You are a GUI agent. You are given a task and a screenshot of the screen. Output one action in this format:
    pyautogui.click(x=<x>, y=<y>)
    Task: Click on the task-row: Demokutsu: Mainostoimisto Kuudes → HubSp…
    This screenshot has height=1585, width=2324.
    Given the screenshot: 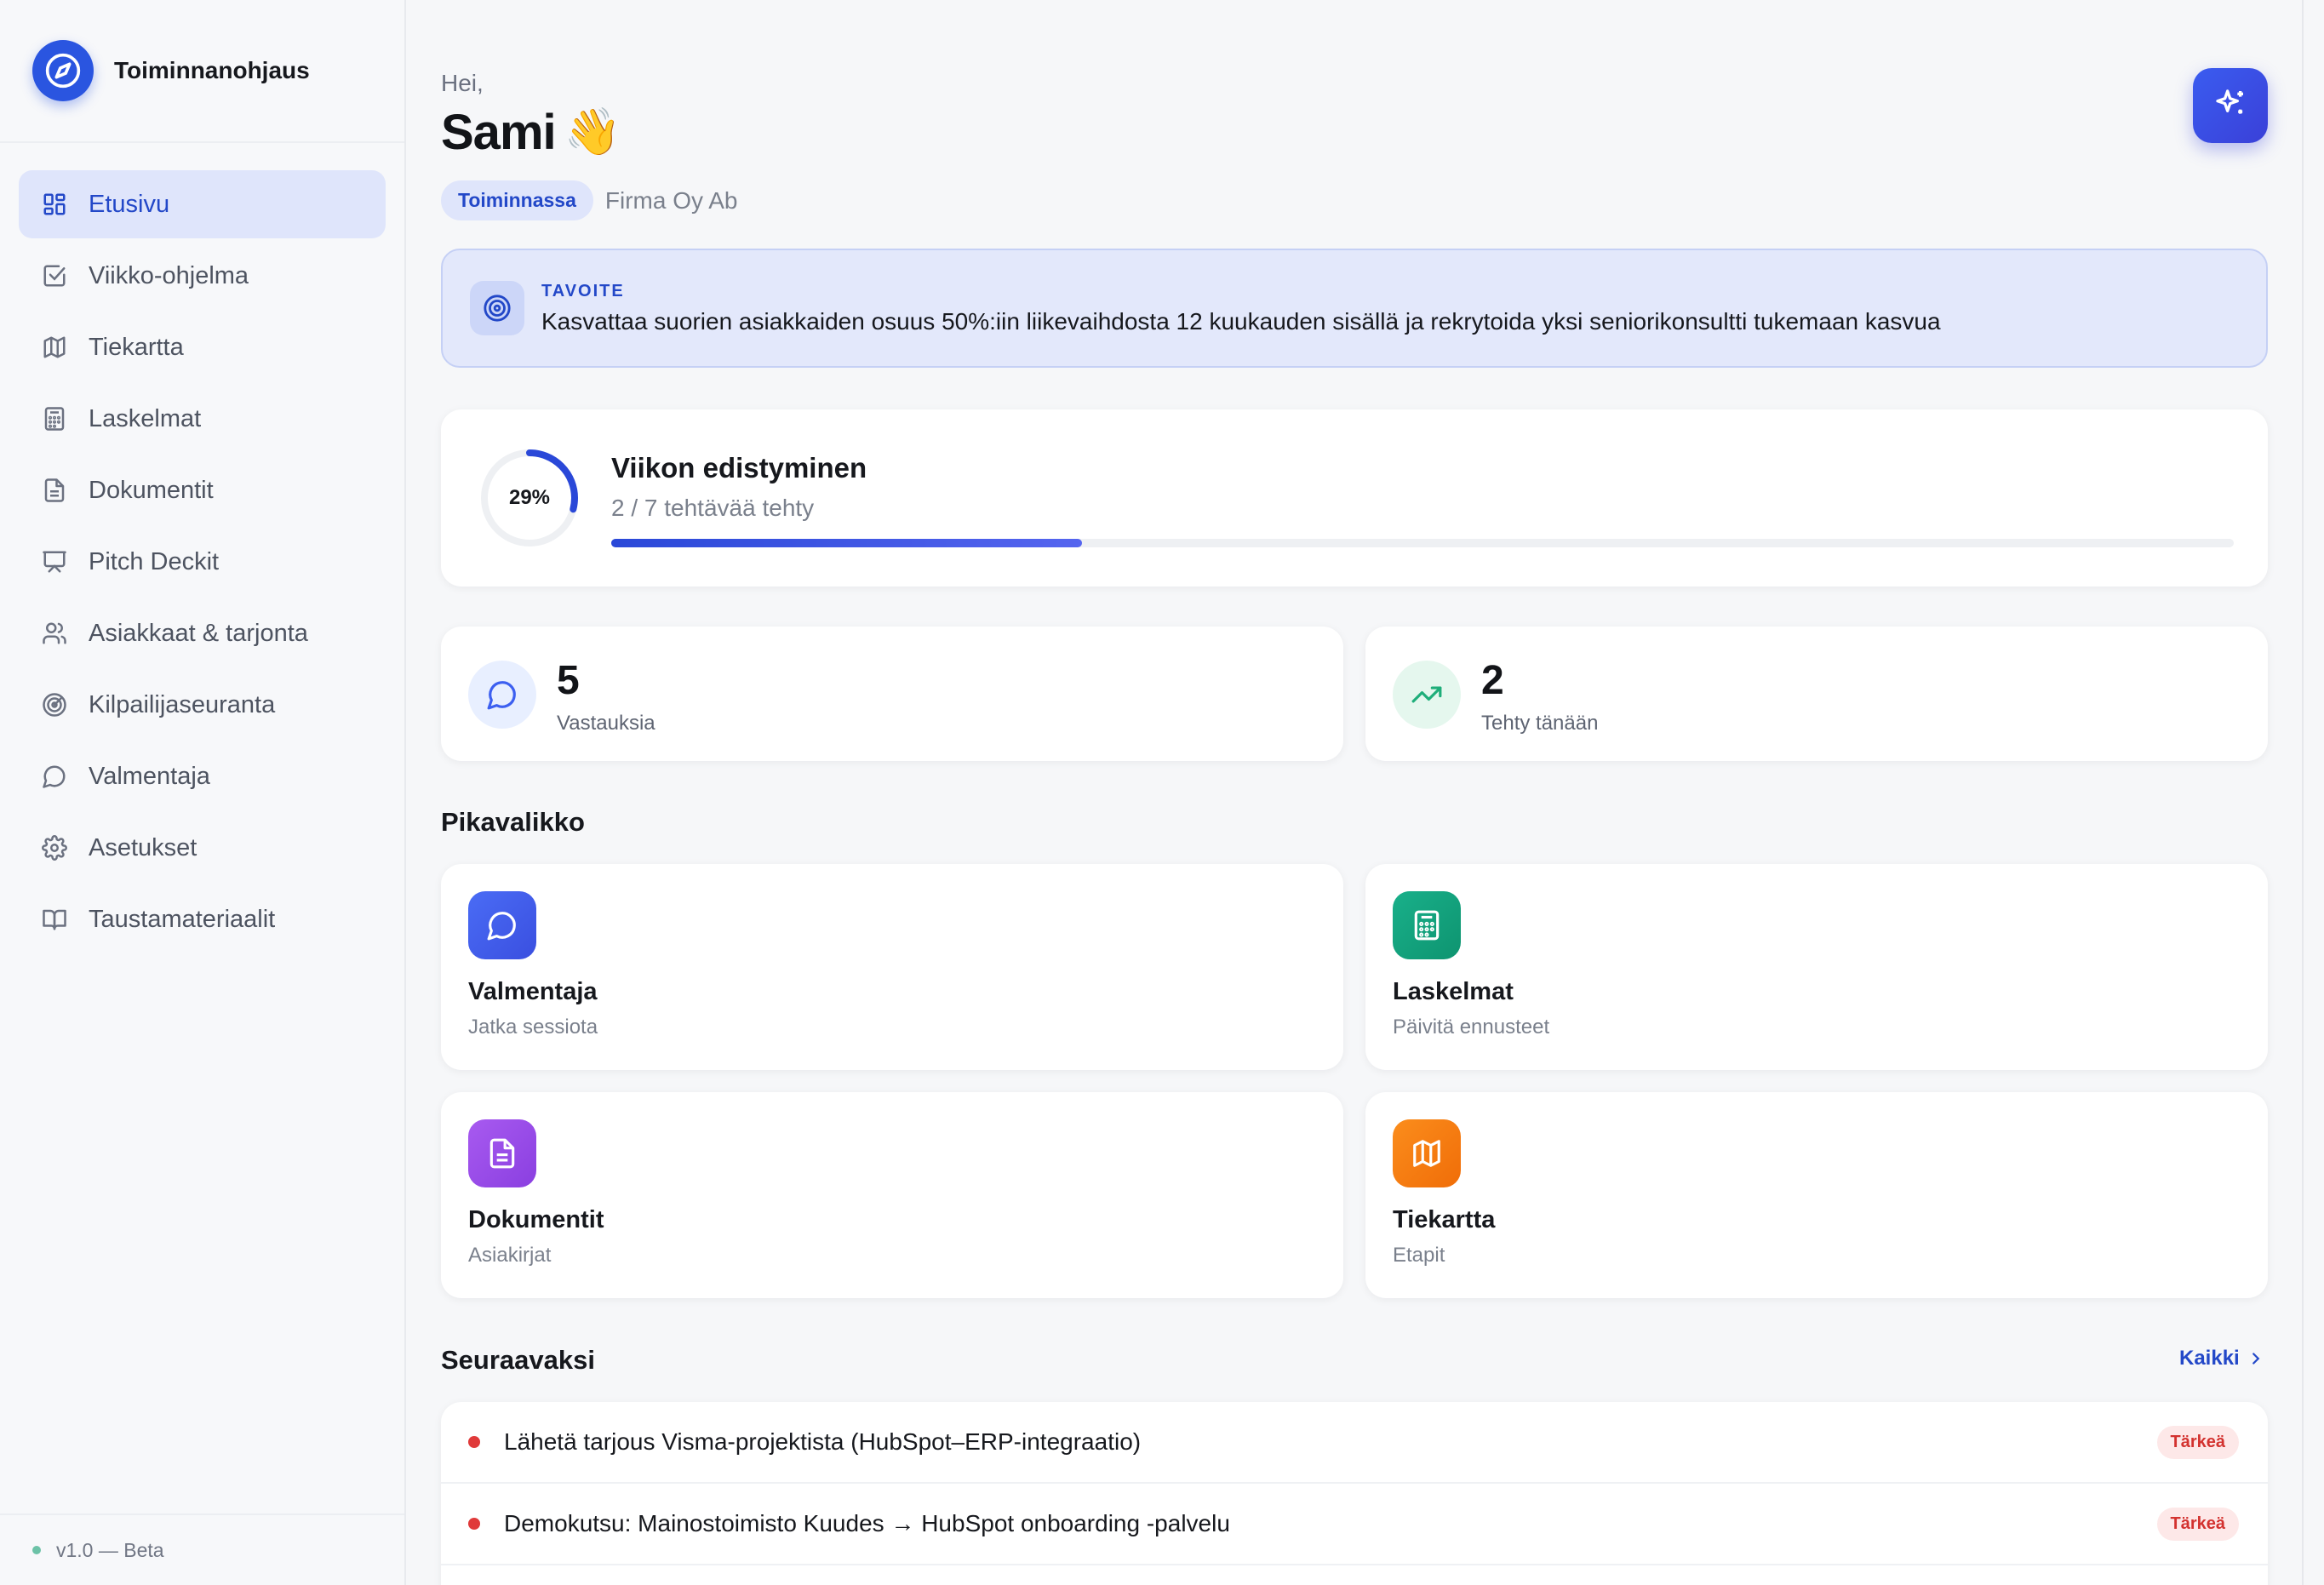 What is the action you would take?
    pyautogui.click(x=1354, y=1524)
    